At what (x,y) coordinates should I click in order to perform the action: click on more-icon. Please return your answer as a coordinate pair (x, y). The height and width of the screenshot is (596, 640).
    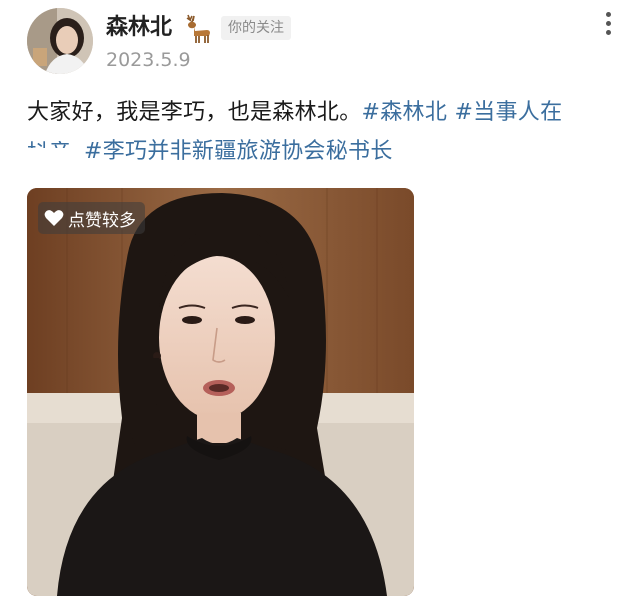
    Looking at the image, I should click on (608, 27).